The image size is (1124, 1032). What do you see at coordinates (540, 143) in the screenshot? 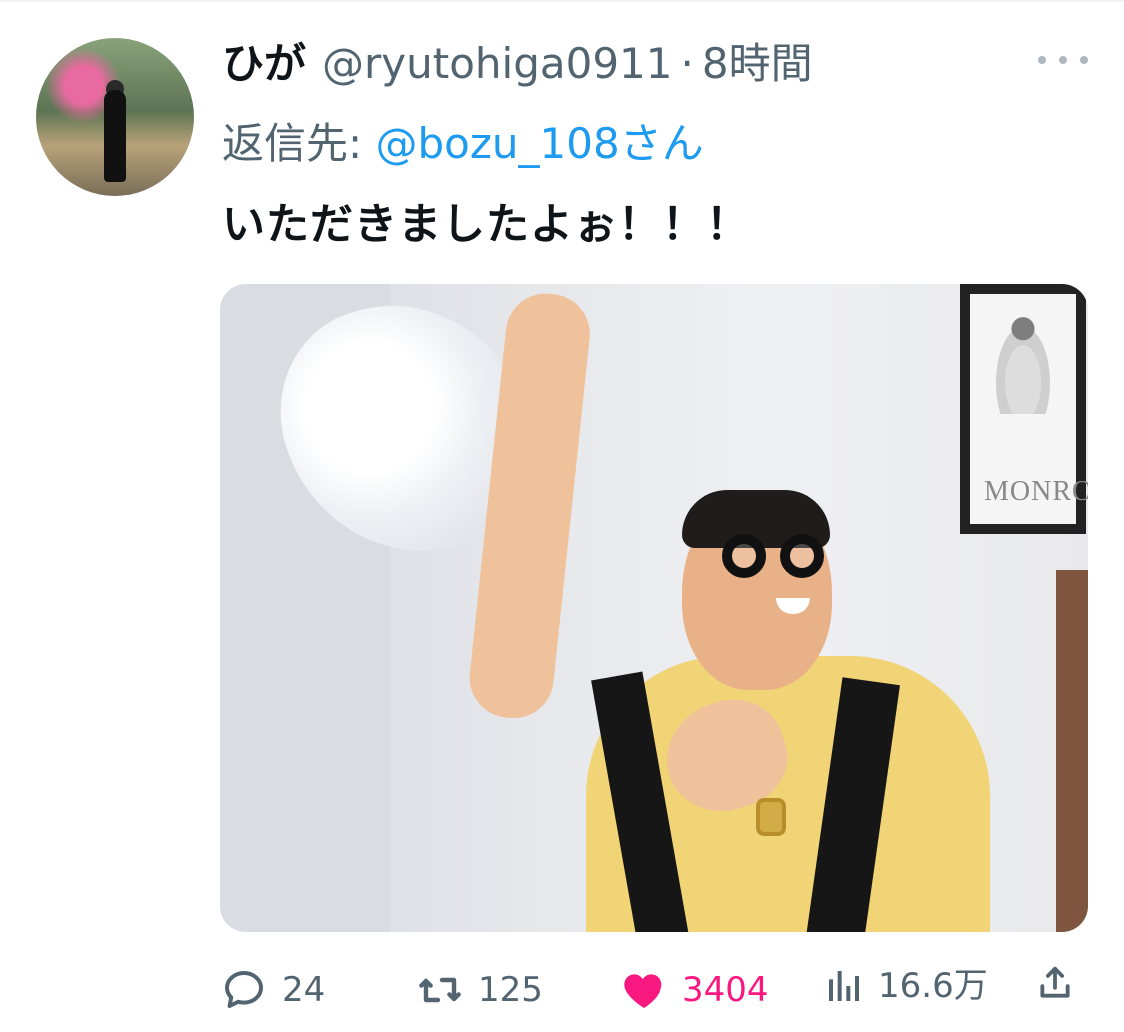
I see `reply-mention-link: @bozu_108さん` at bounding box center [540, 143].